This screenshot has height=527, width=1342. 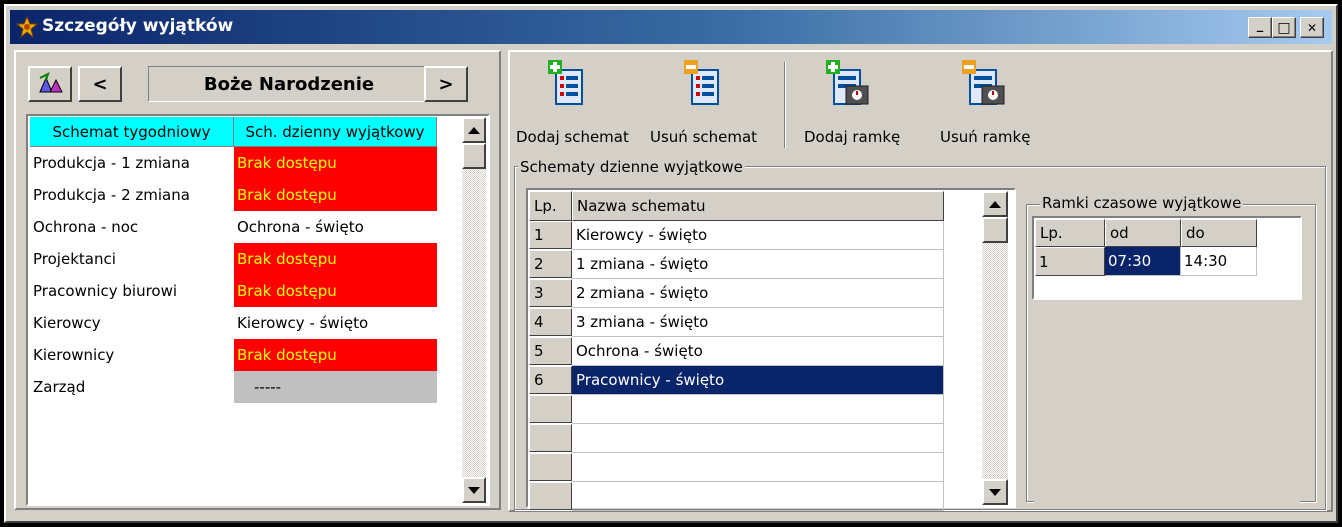 What do you see at coordinates (335, 387) in the screenshot?
I see `daily-exception-cell: -----` at bounding box center [335, 387].